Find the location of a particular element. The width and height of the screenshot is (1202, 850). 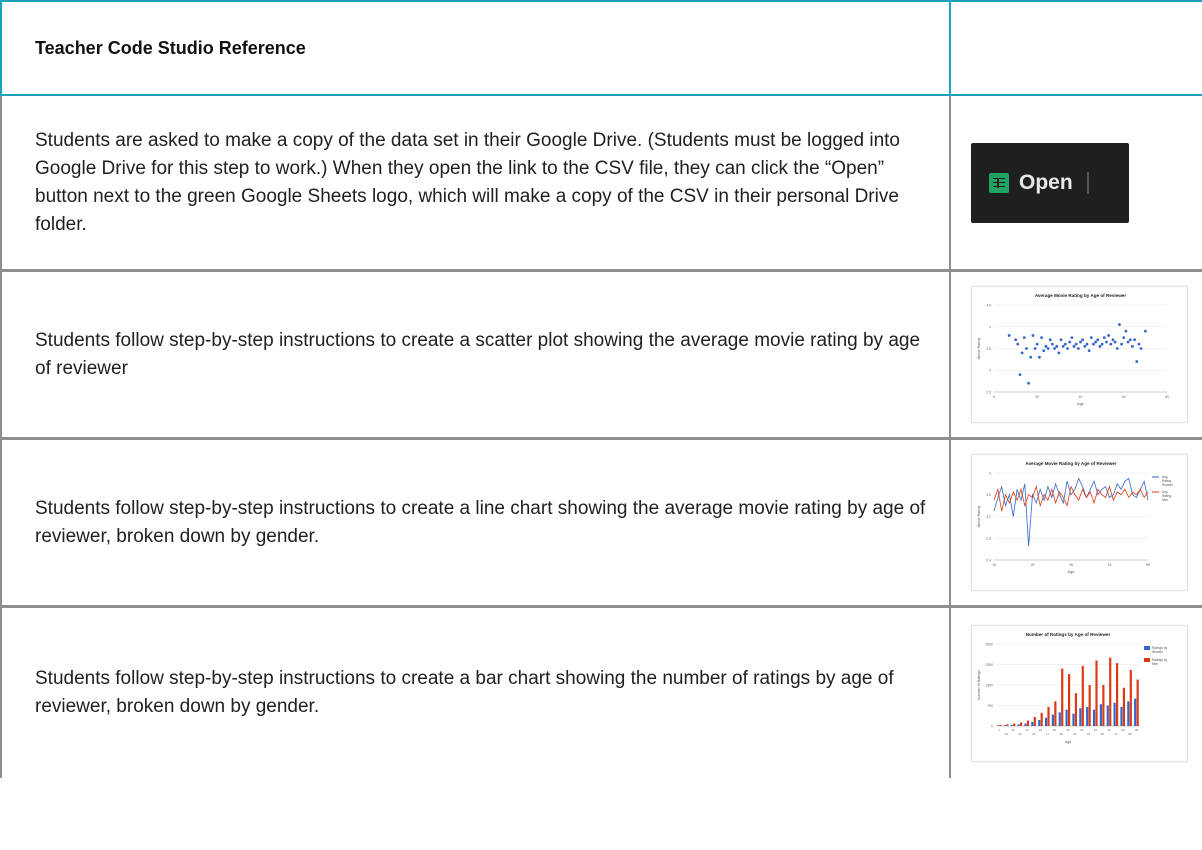

y-tick-label: 3000 is located at coordinates (989, 644).